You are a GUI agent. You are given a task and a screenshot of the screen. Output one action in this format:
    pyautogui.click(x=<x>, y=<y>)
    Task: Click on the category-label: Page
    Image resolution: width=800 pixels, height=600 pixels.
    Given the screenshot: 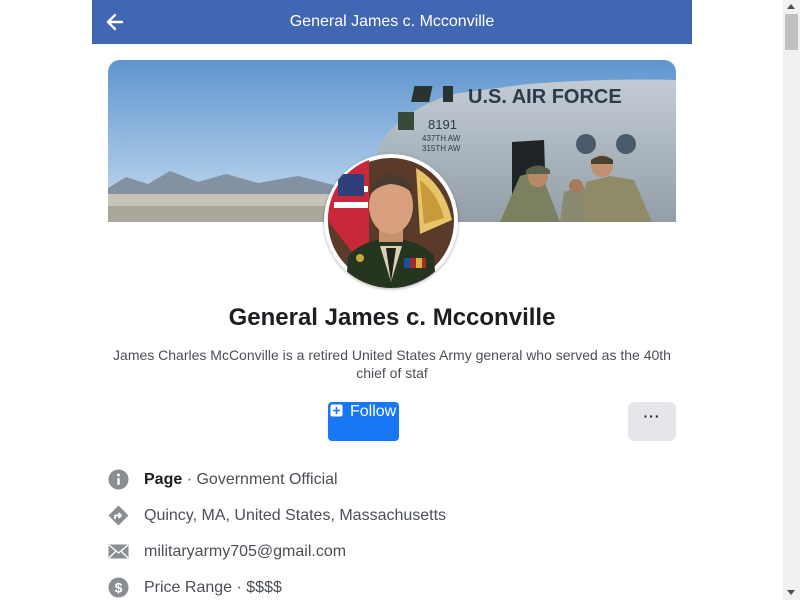 What is the action you would take?
    pyautogui.click(x=163, y=479)
    